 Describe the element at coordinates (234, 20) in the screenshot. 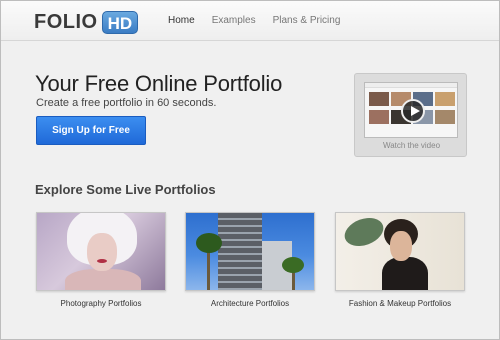

I see `nav-examples: Examples` at that location.